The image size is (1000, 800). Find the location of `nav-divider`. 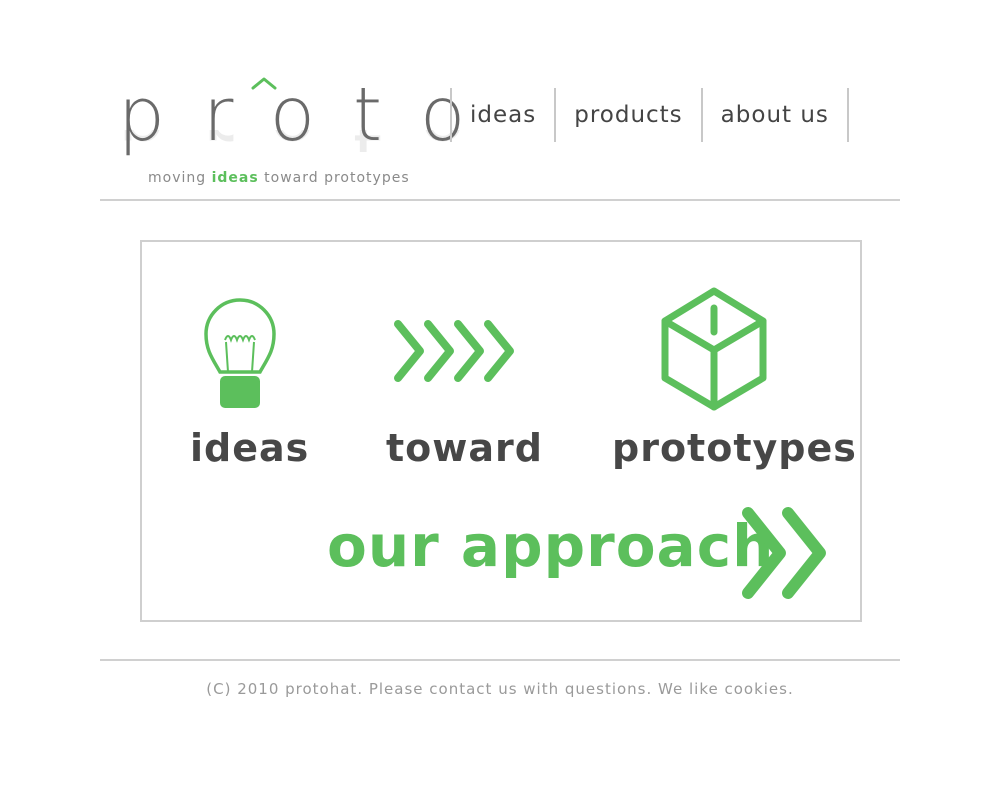

nav-divider is located at coordinates (847, 115).